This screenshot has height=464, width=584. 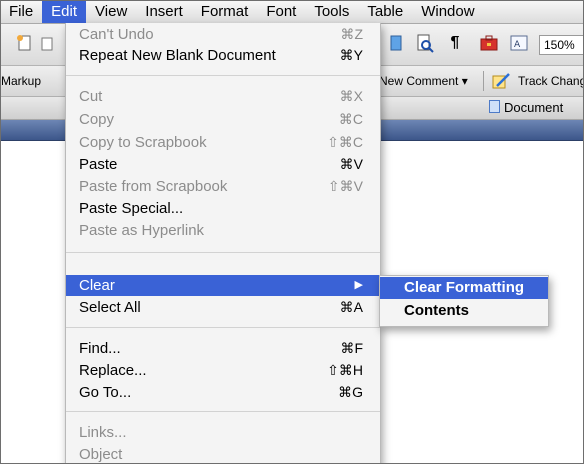 I want to click on menu-item-clear: Clear ▶, so click(x=223, y=285).